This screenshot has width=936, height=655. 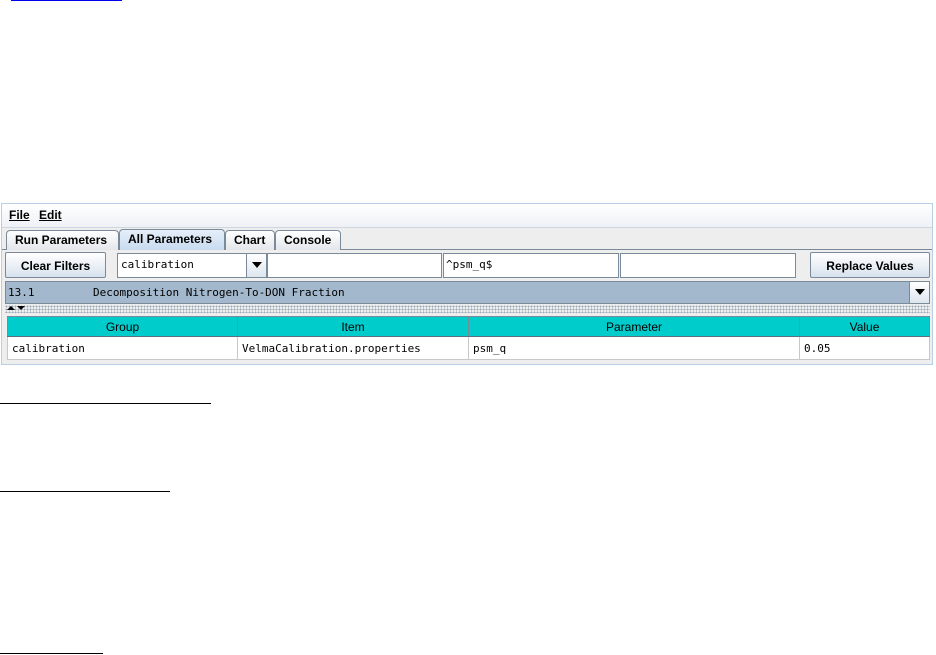 I want to click on split-pane-divider, so click(x=467, y=309).